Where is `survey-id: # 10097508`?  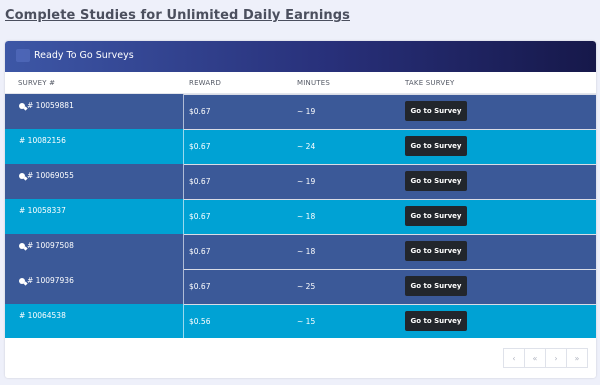 survey-id: # 10097508 is located at coordinates (46, 245).